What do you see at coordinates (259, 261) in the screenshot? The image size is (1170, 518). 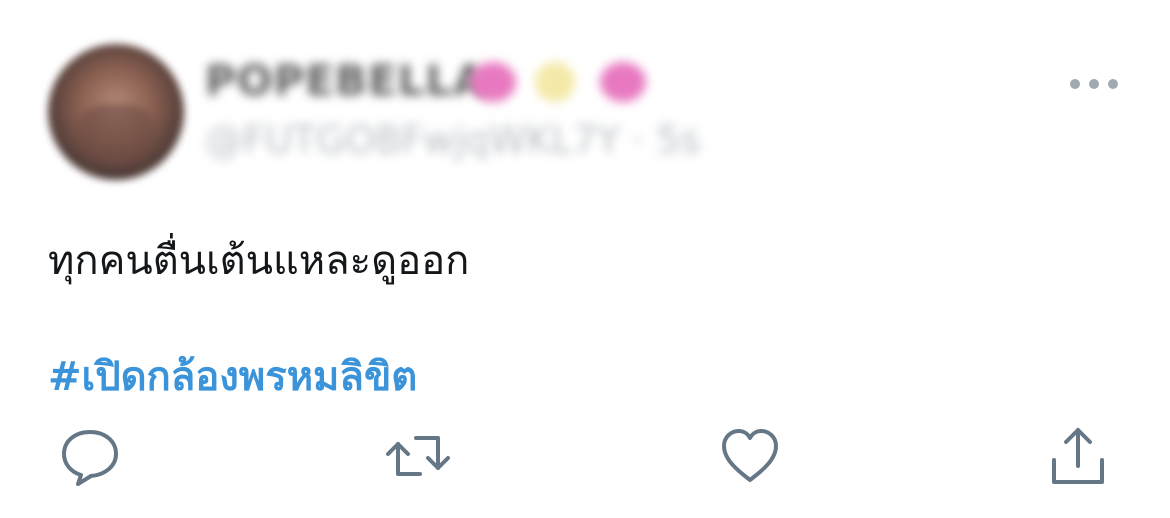 I see `tweet-text: ทุกคนตื่นเต้นแหละดูออก` at bounding box center [259, 261].